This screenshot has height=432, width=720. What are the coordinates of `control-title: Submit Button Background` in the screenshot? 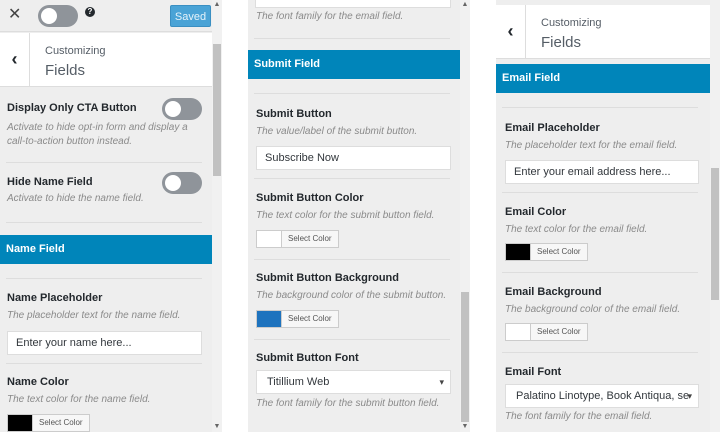 It's located at (327, 278).